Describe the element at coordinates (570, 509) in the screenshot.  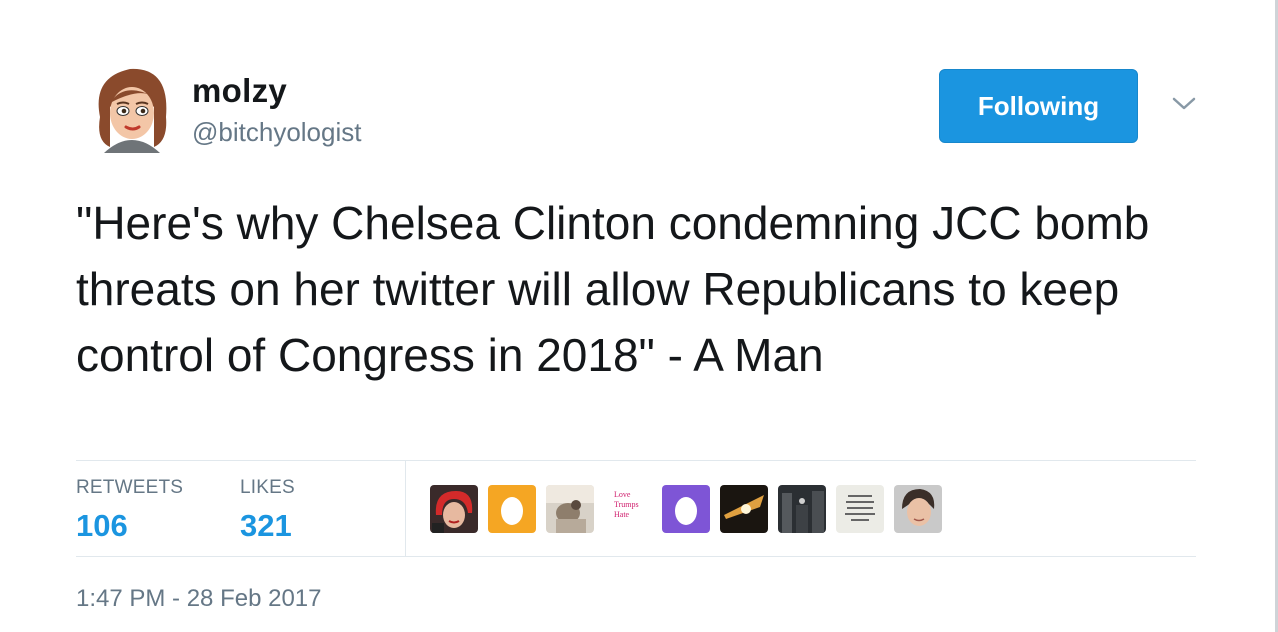
I see `photo-avatar` at that location.